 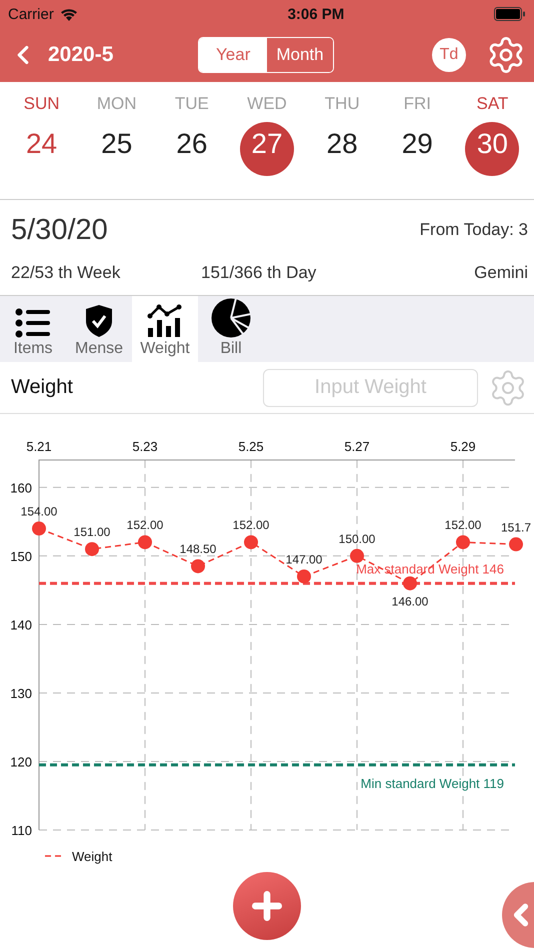 What do you see at coordinates (510, 14) in the screenshot?
I see `battery-icon` at bounding box center [510, 14].